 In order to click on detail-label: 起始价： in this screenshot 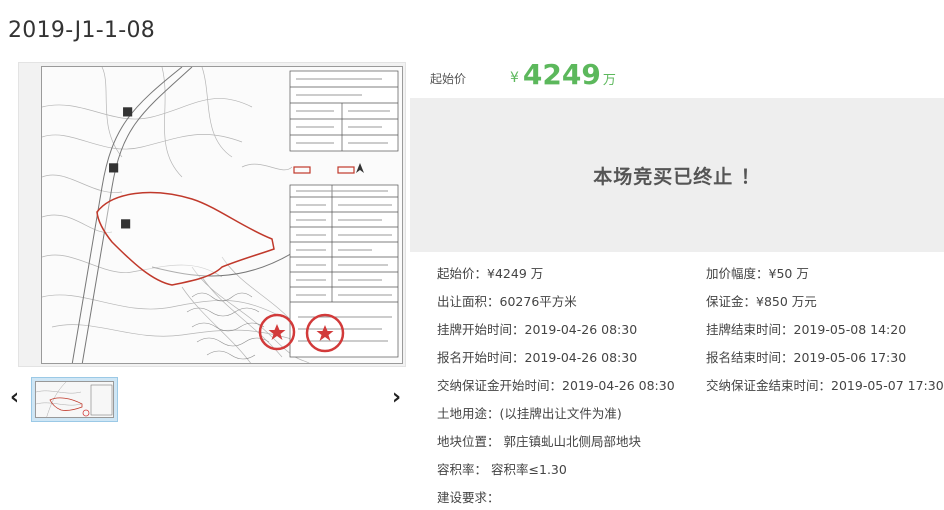, I will do `click(462, 273)`.